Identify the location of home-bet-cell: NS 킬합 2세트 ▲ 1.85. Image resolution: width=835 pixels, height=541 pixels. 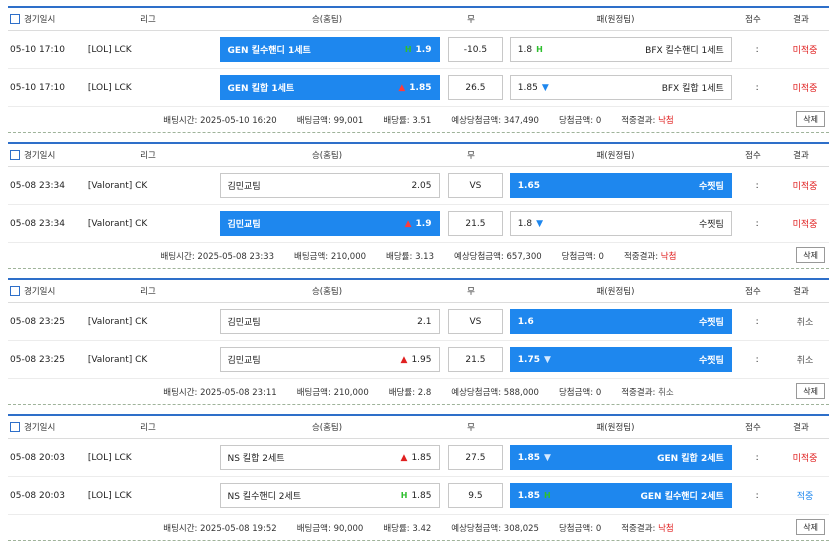
(329, 457).